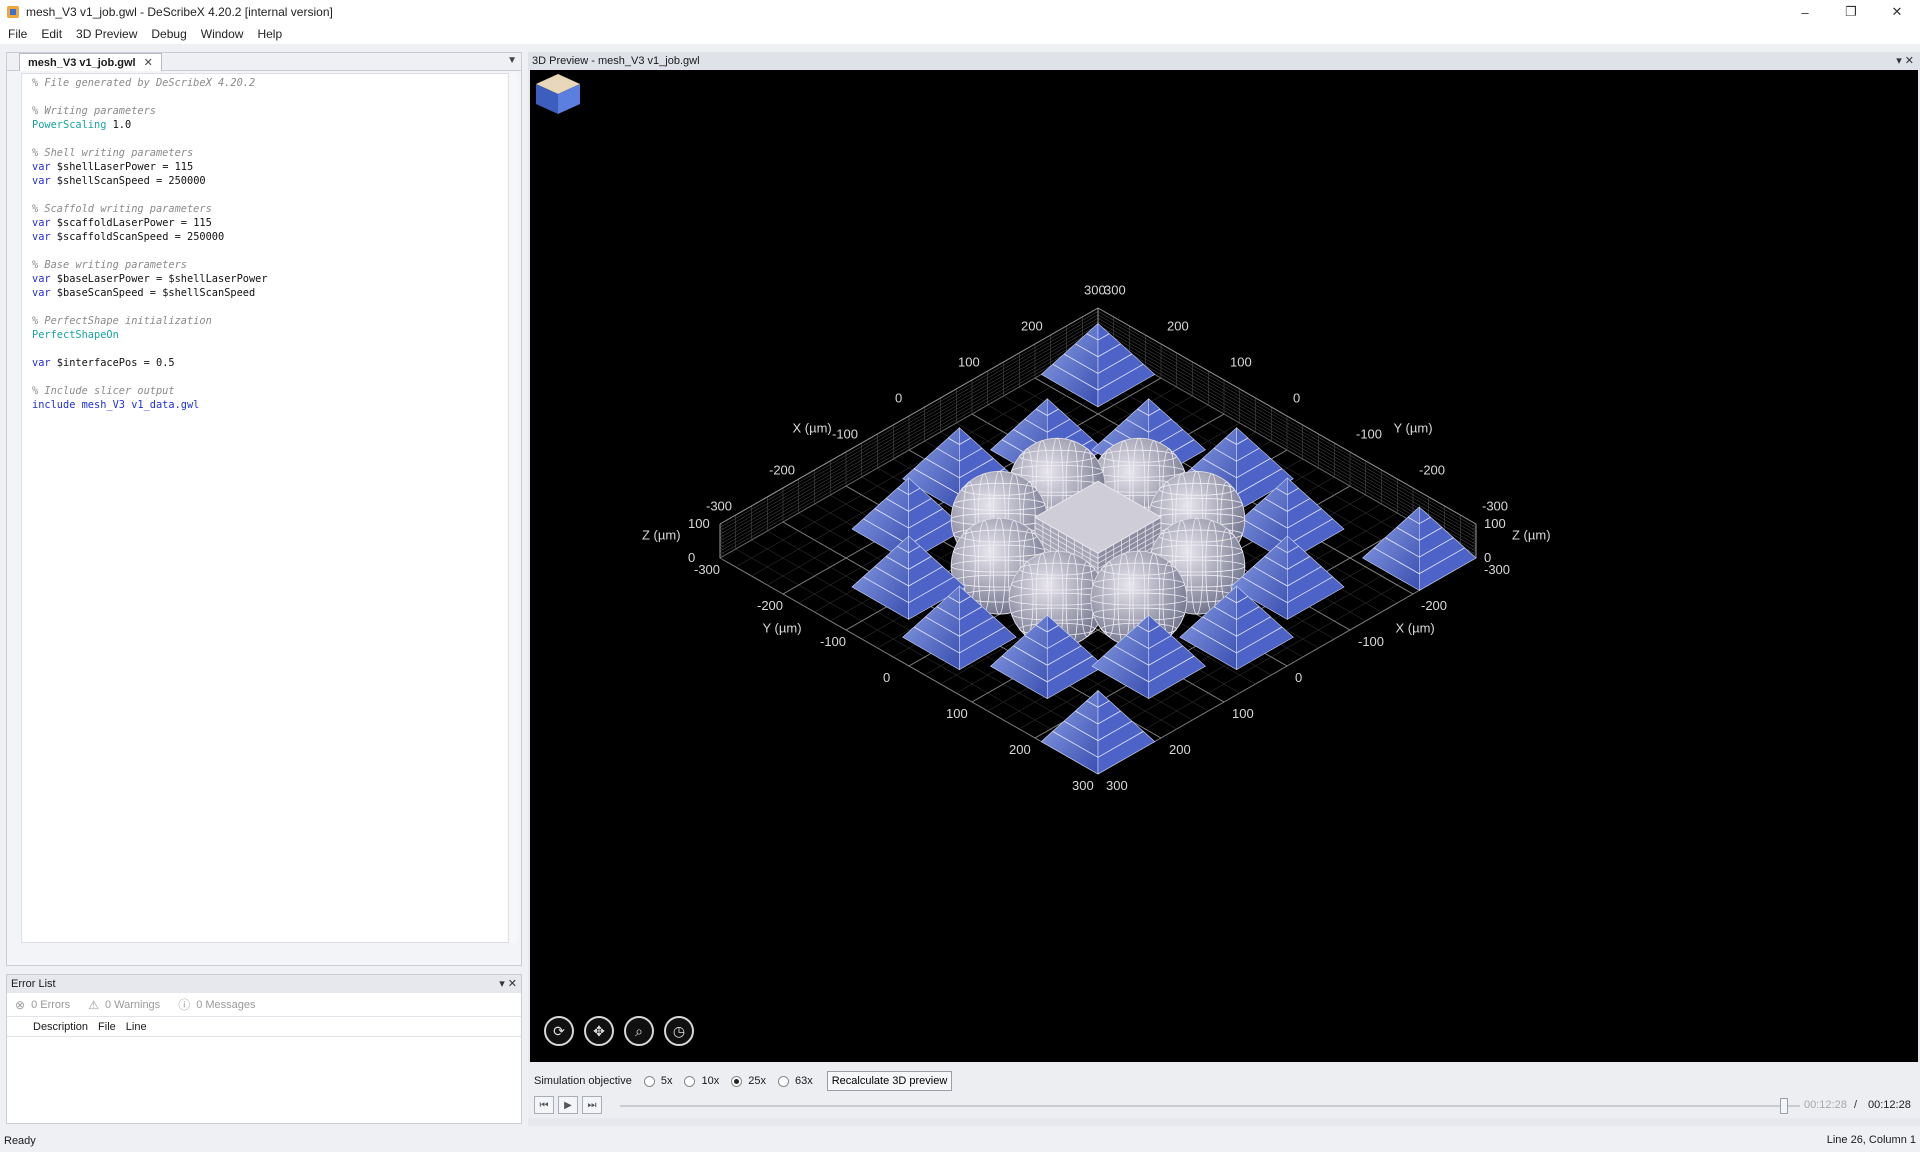 The width and height of the screenshot is (1920, 1152). I want to click on recalculate-preview-button: Recalculate 3D preview, so click(889, 1081).